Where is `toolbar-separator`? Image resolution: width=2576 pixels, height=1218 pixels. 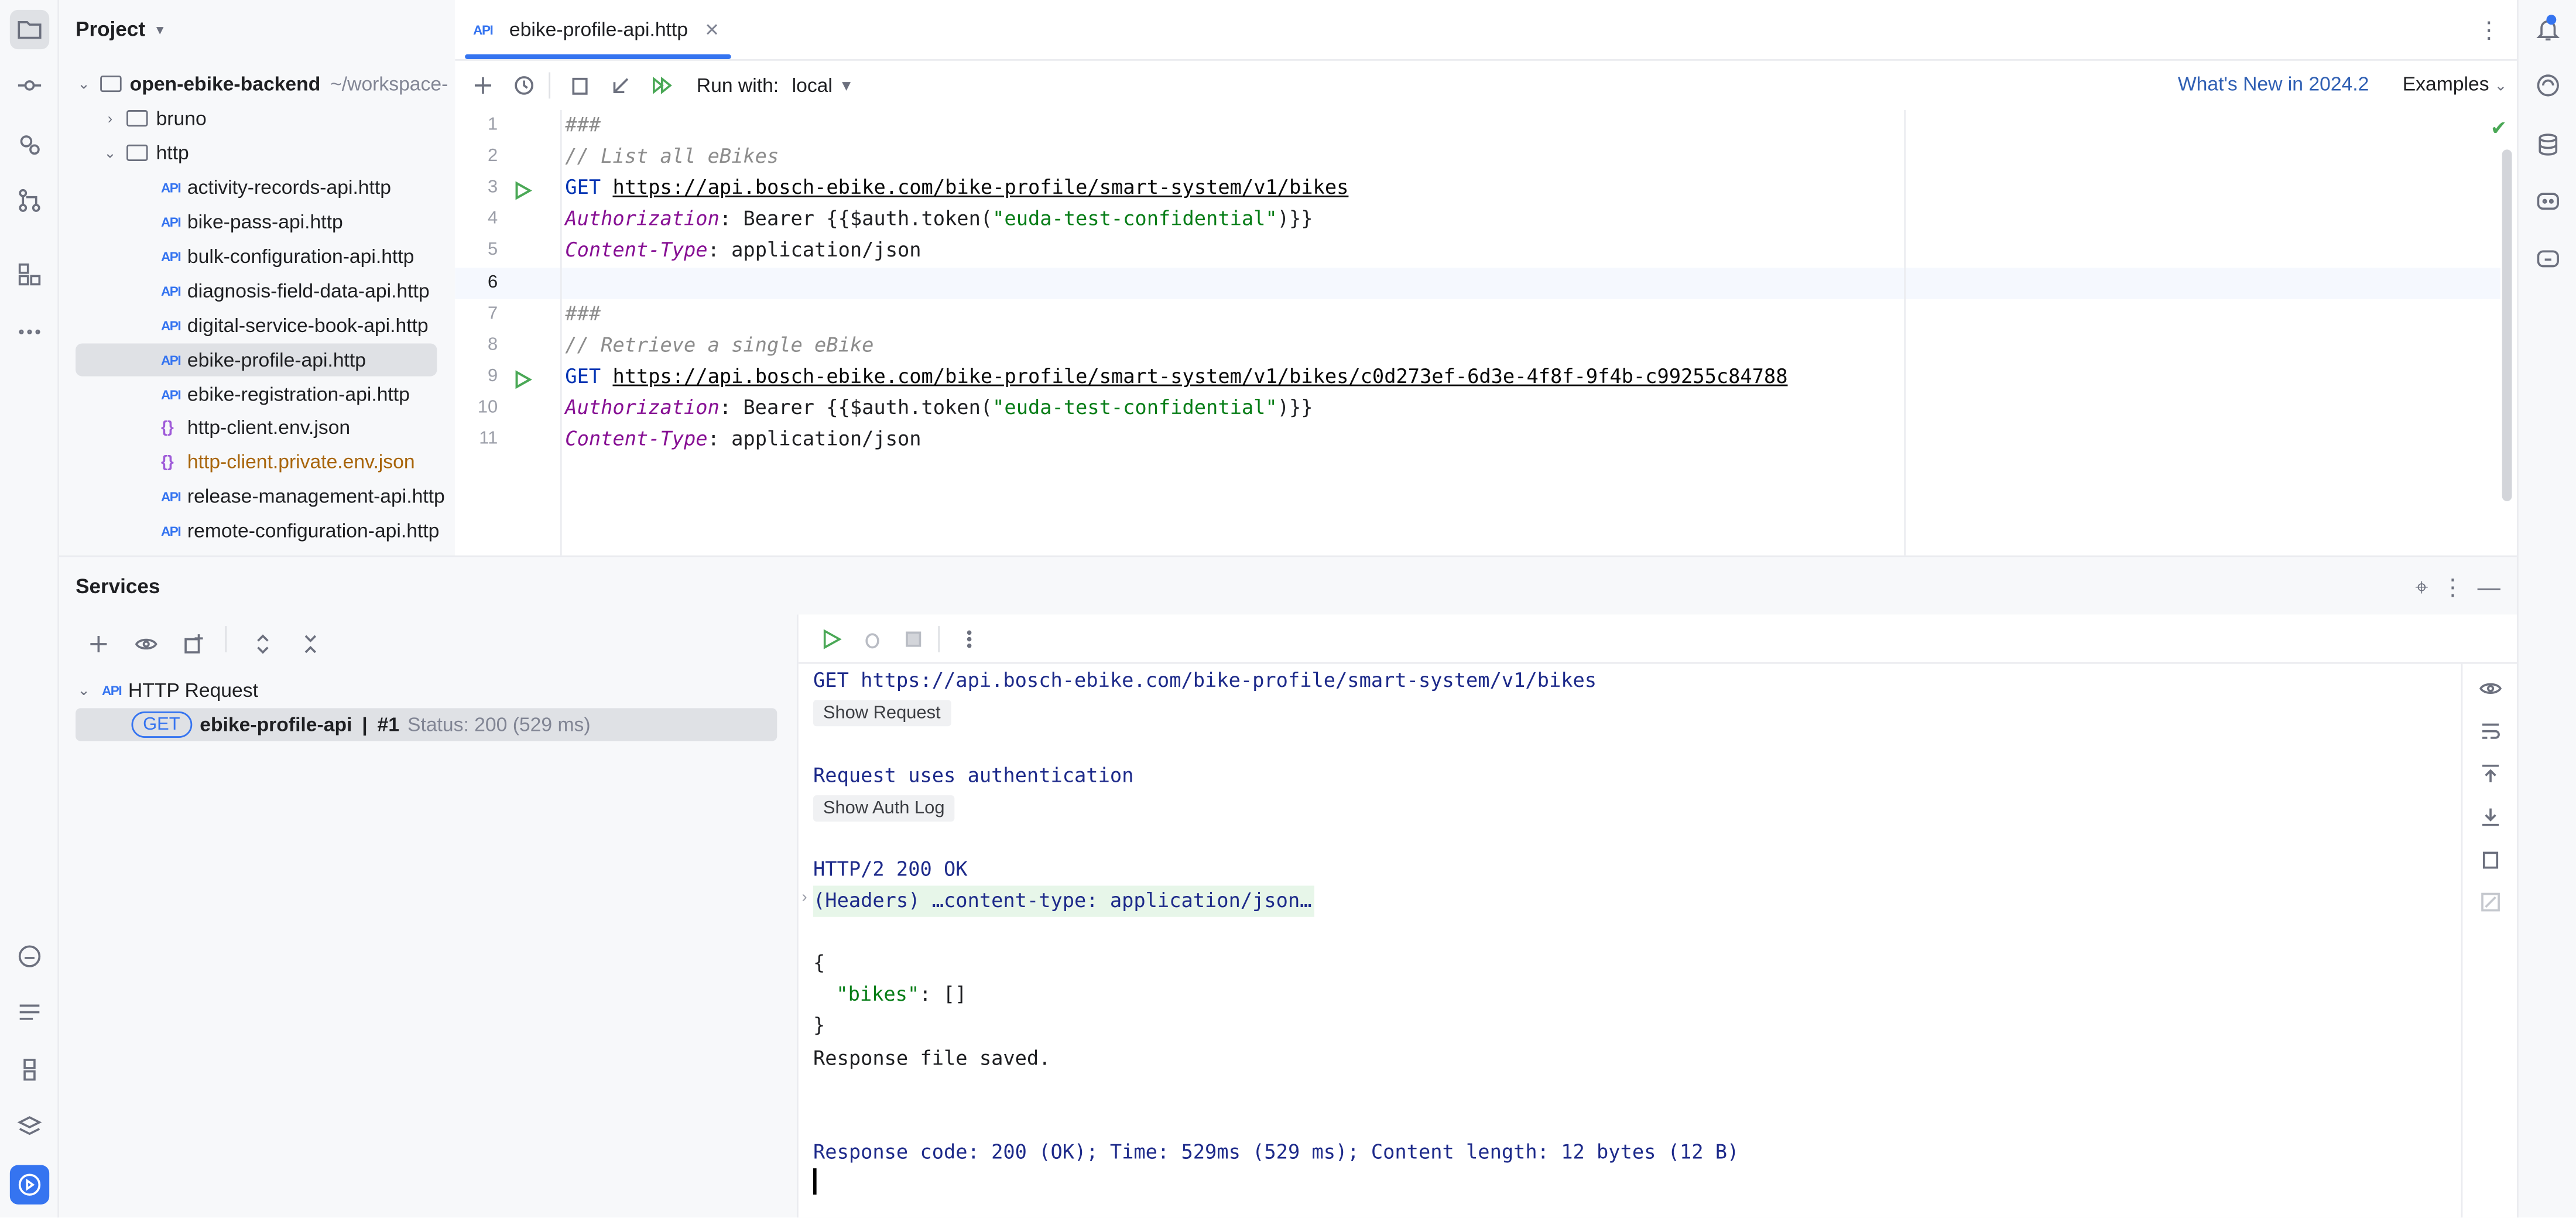 toolbar-separator is located at coordinates (226, 639).